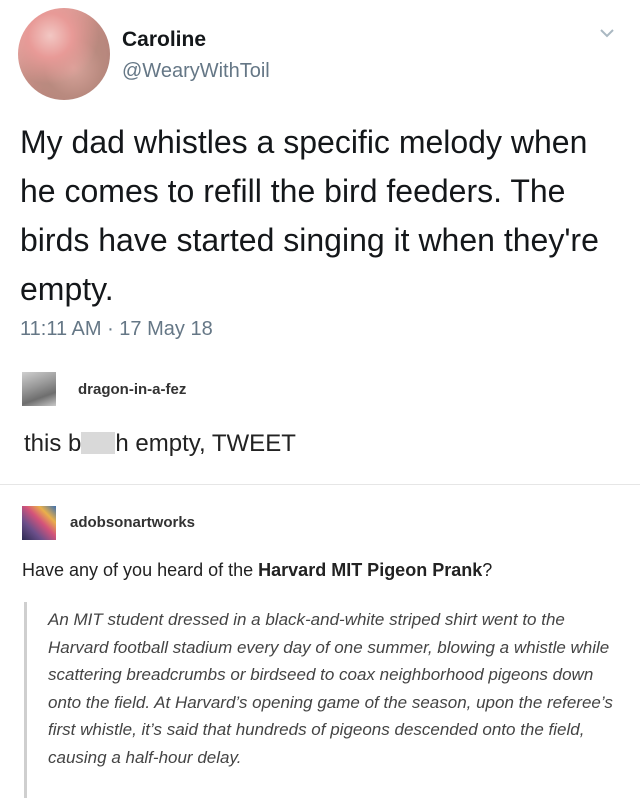 This screenshot has height=809, width=640. Describe the element at coordinates (132, 522) in the screenshot. I see `post-username: adobsonartworks` at that location.